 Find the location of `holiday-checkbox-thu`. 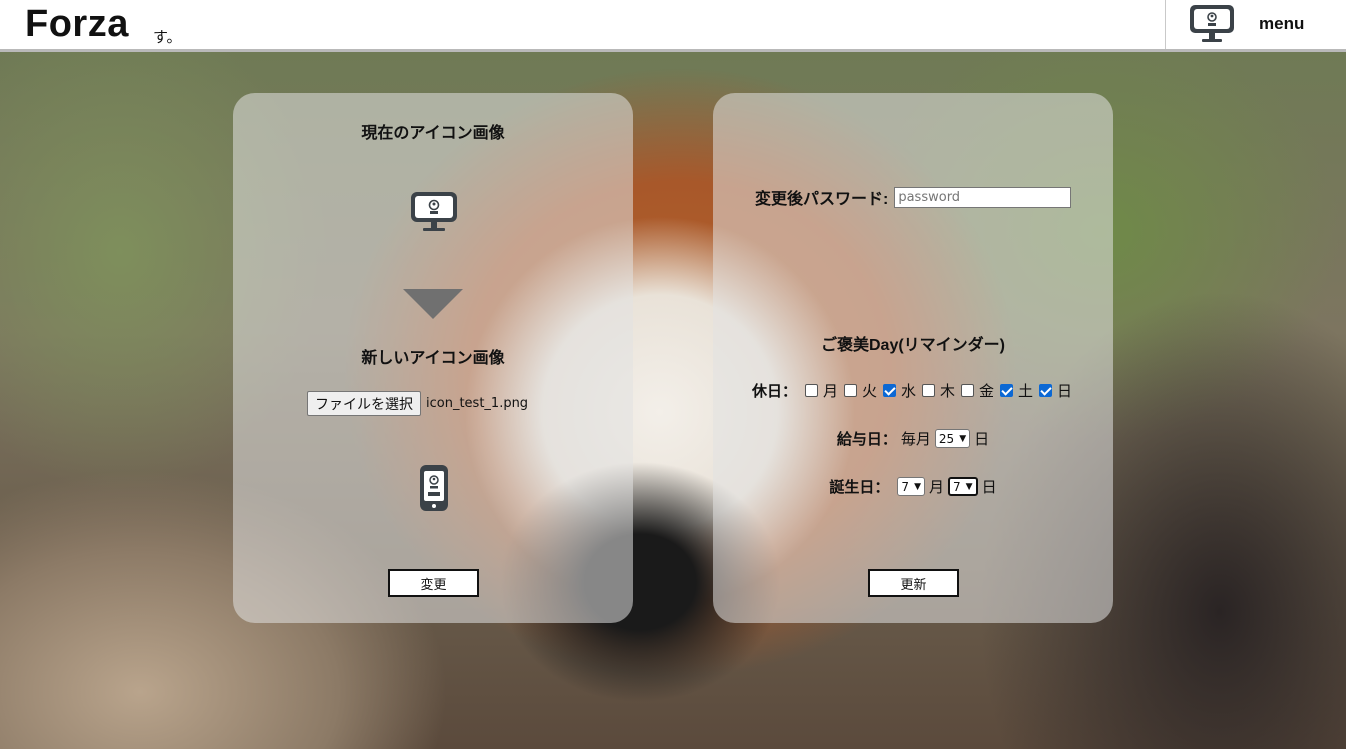

holiday-checkbox-thu is located at coordinates (928, 390).